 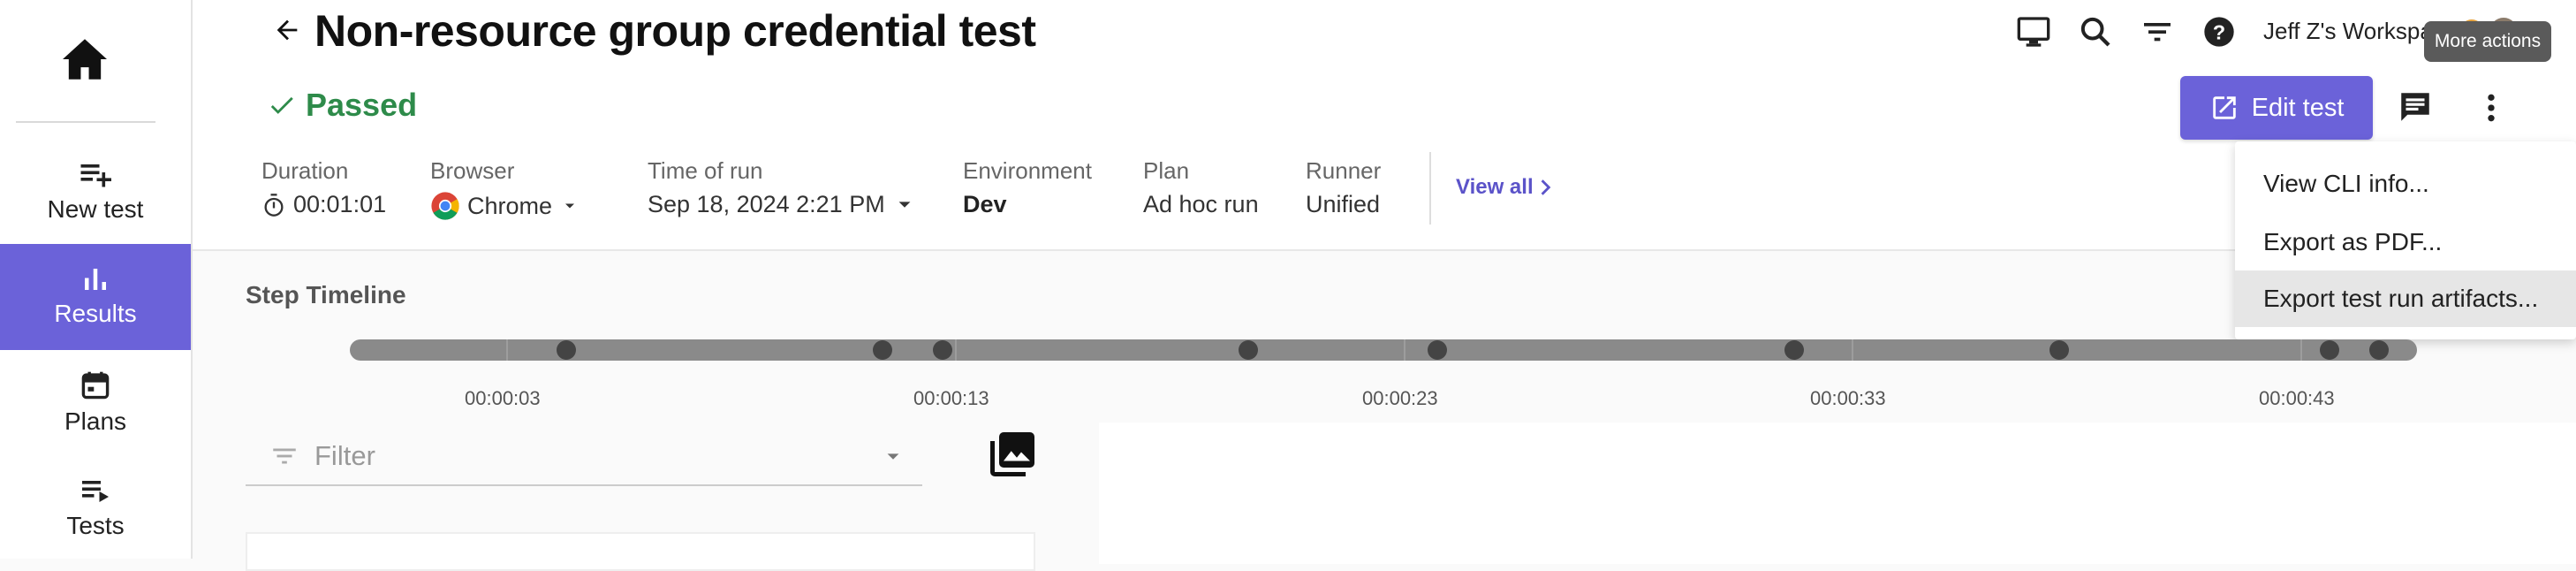 What do you see at coordinates (95, 525) in the screenshot?
I see `sidebar-item-label: Tests` at bounding box center [95, 525].